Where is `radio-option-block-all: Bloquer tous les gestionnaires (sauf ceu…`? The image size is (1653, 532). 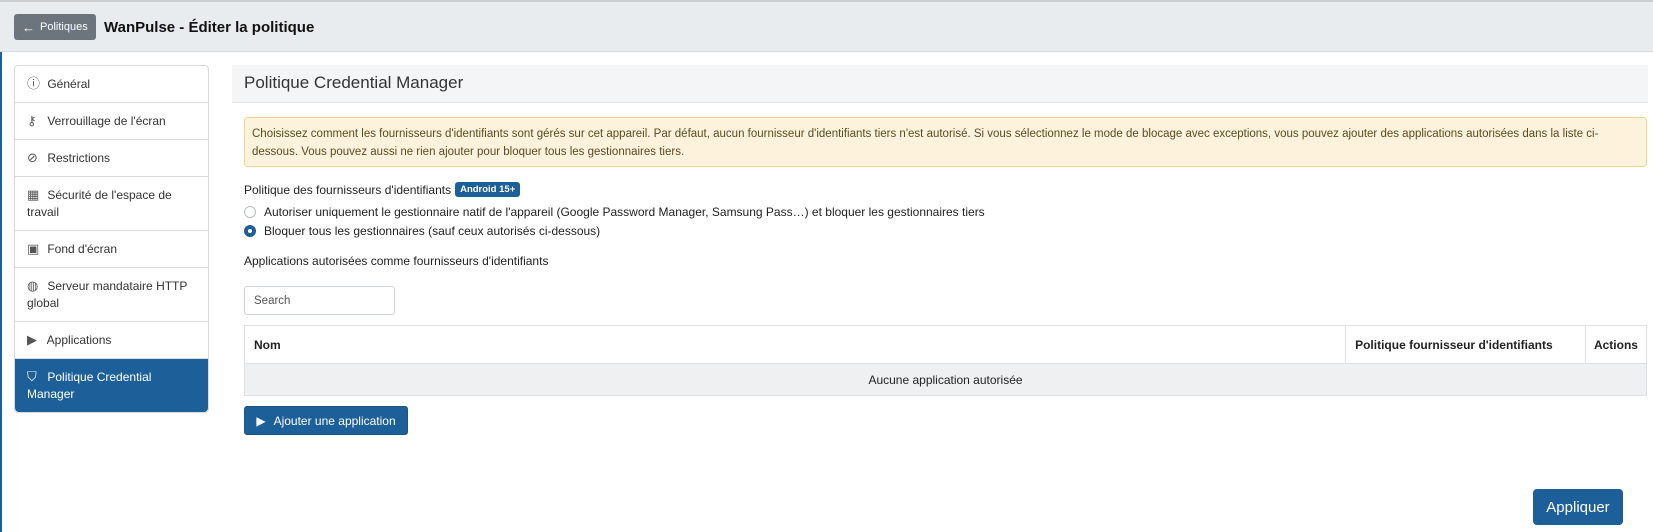 radio-option-block-all: Bloquer tous les gestionnaires (sauf ceu… is located at coordinates (422, 231).